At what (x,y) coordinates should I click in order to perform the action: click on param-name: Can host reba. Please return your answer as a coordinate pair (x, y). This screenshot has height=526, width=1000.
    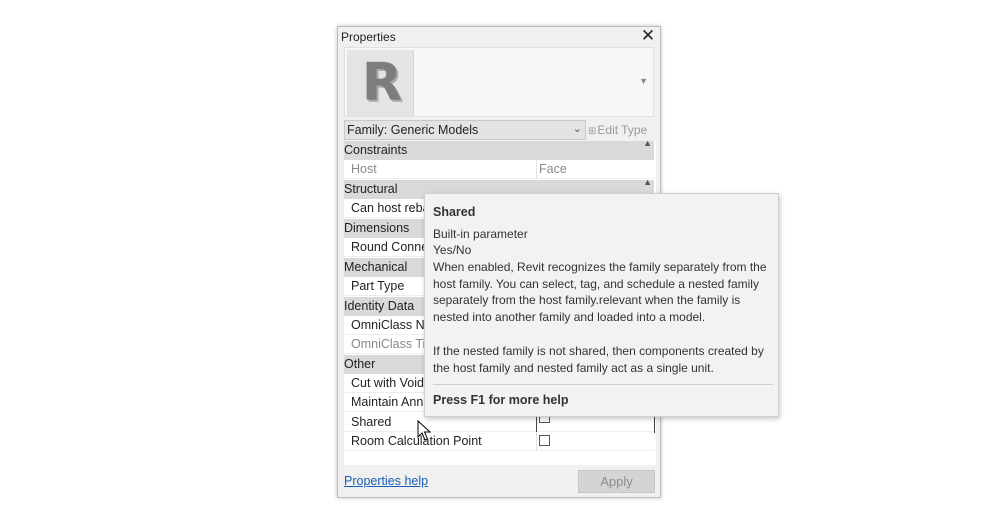
    Looking at the image, I should click on (390, 208).